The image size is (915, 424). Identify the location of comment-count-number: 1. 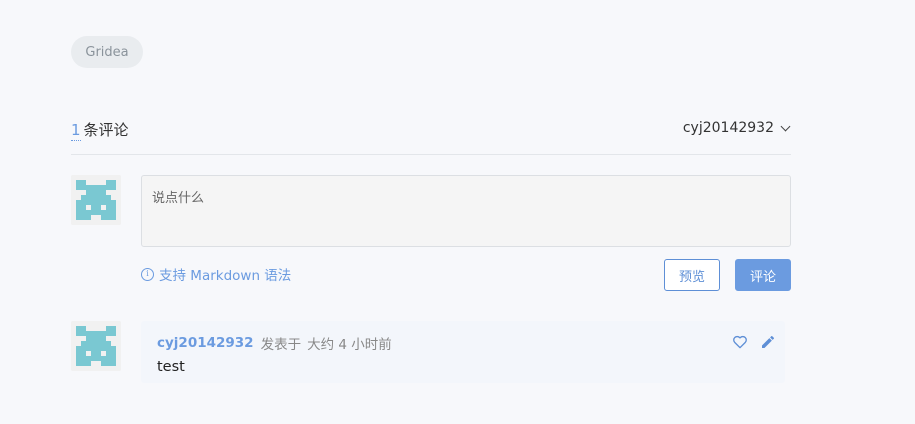
(76, 131).